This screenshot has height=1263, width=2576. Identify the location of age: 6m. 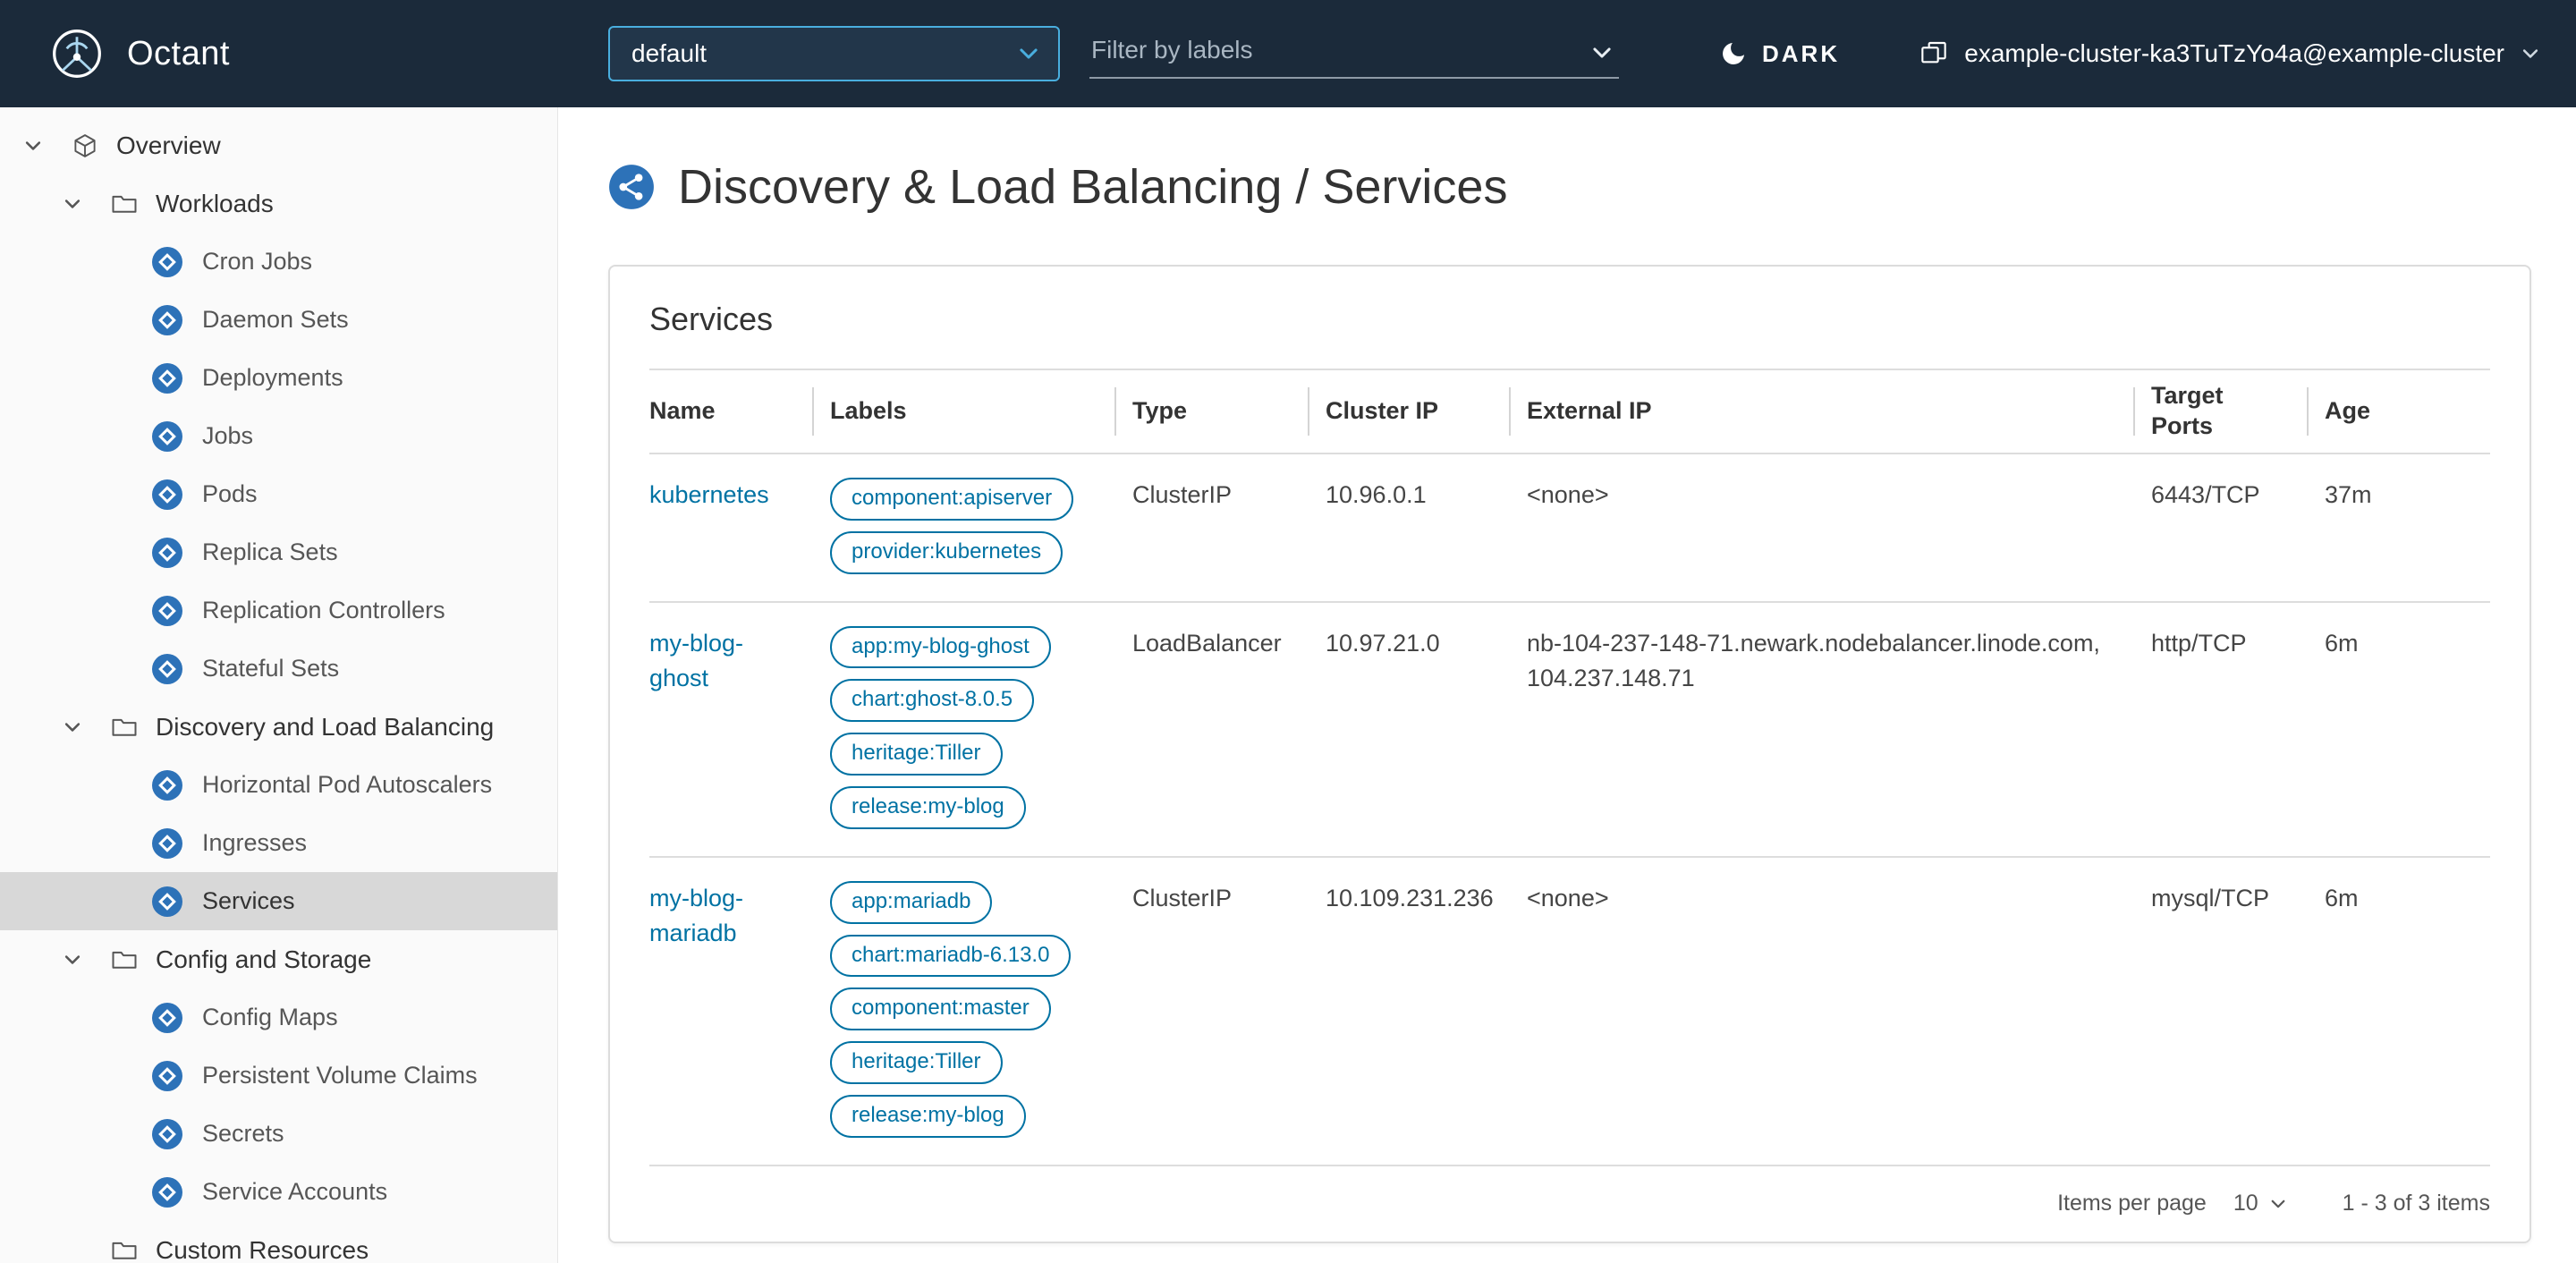
(2342, 897).